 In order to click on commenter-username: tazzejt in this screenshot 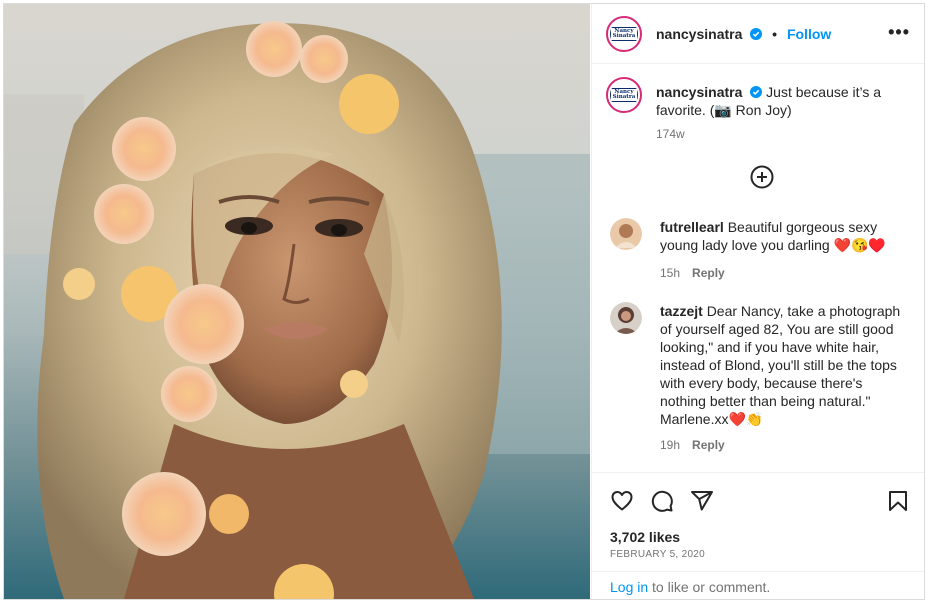, I will do `click(681, 311)`.